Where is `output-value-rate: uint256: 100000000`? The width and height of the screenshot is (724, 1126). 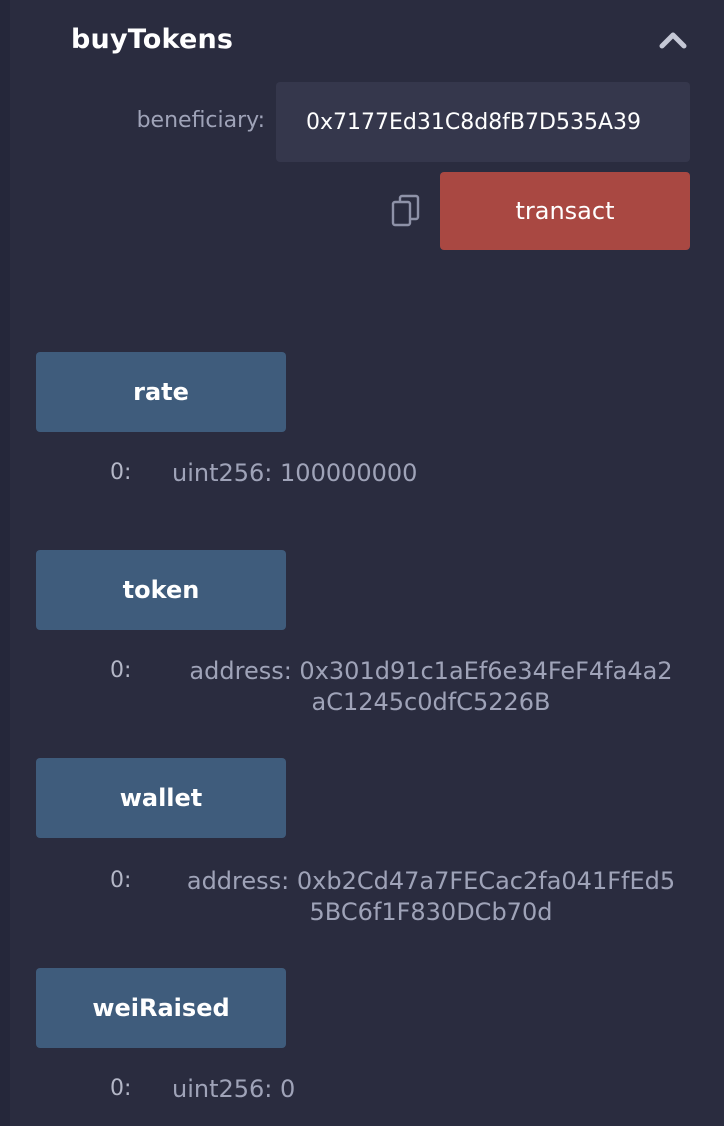 output-value-rate: uint256: 100000000 is located at coordinates (295, 473).